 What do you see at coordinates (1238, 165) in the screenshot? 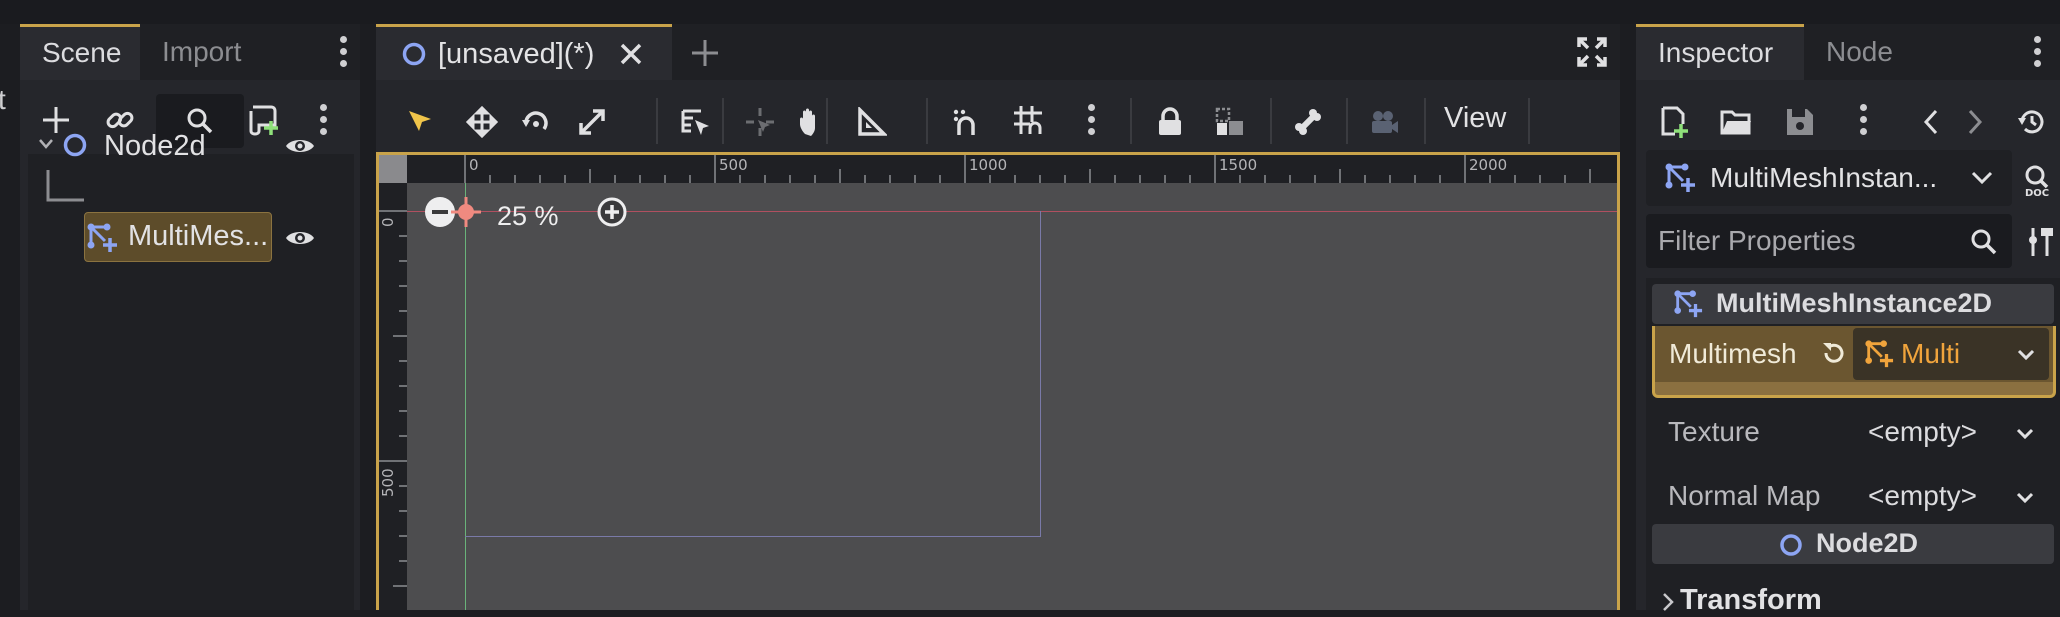
I see `ruler-x-label: 1500` at bounding box center [1238, 165].